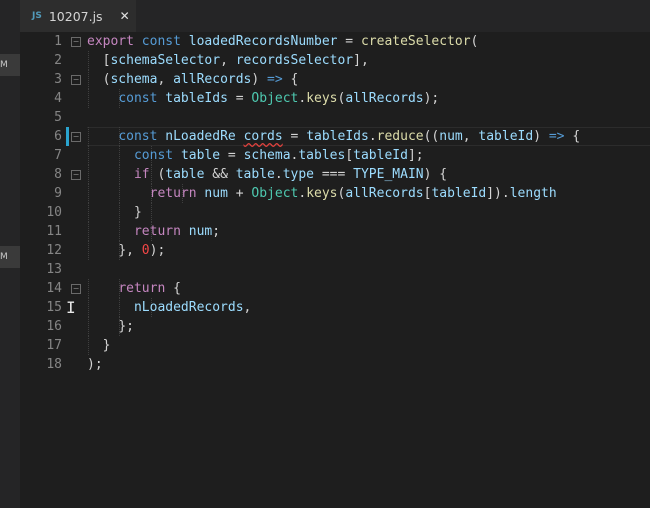  What do you see at coordinates (212, 79) in the screenshot?
I see `code-token: allRecords` at bounding box center [212, 79].